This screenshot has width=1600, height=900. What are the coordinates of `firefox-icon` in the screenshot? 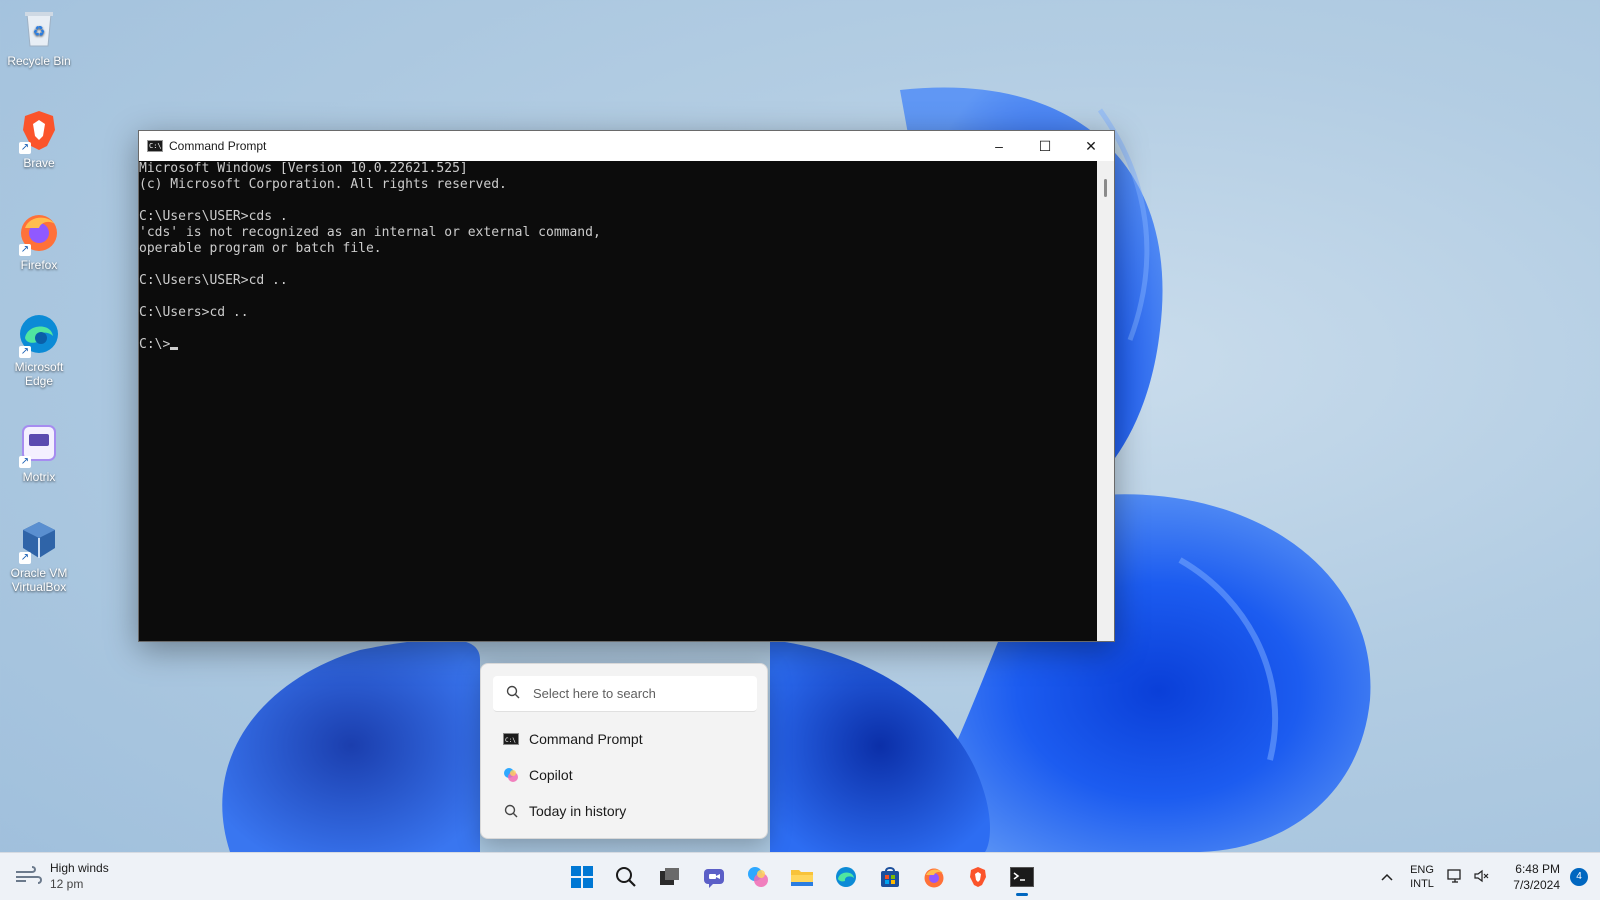 It's located at (934, 878).